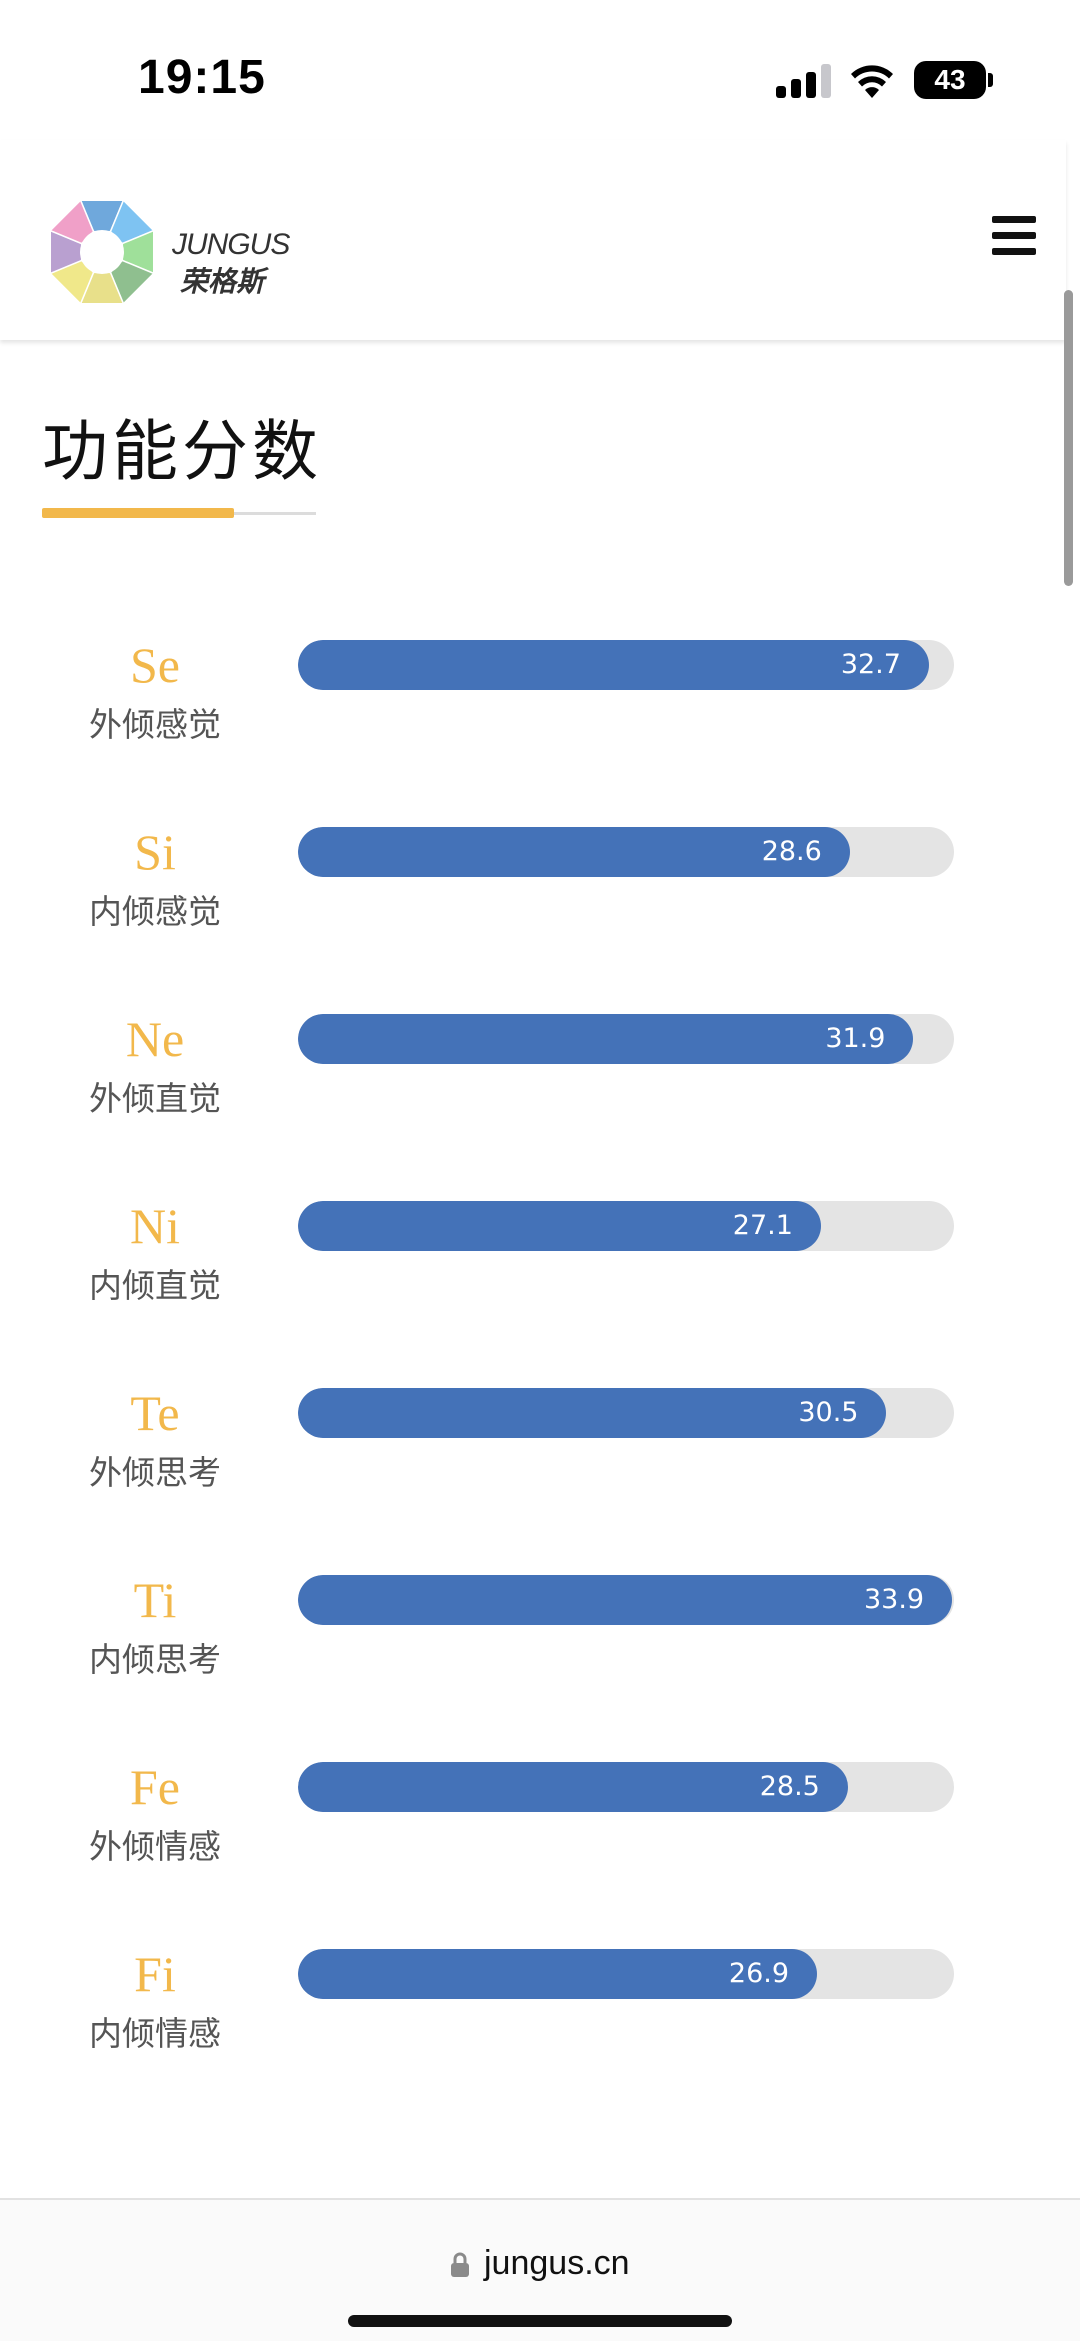 The image size is (1080, 2341). I want to click on score-row-ne: Ne 外倾直觉 31.9, so click(533, 1080).